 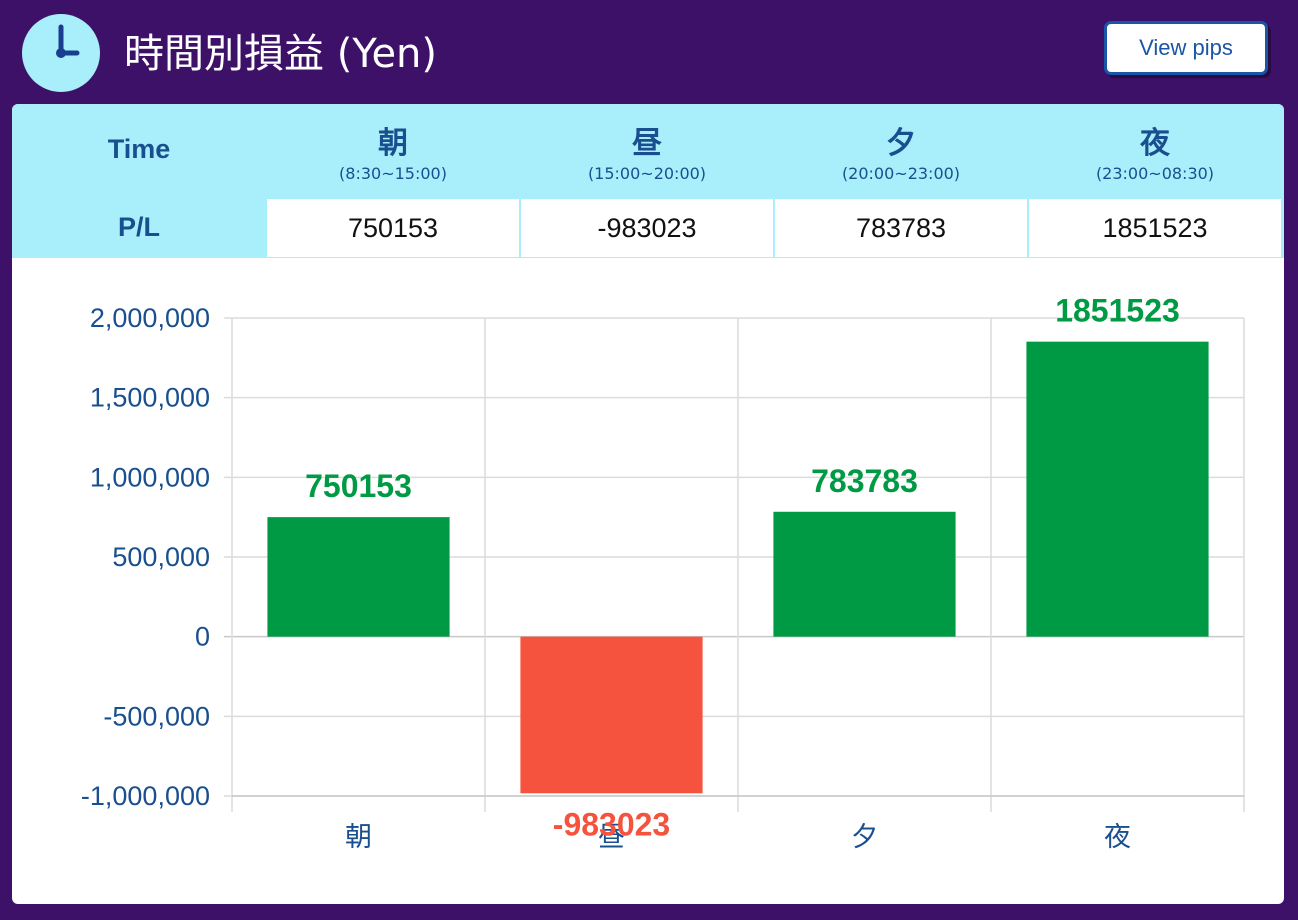 What do you see at coordinates (864, 481) in the screenshot?
I see `data-label: 783783` at bounding box center [864, 481].